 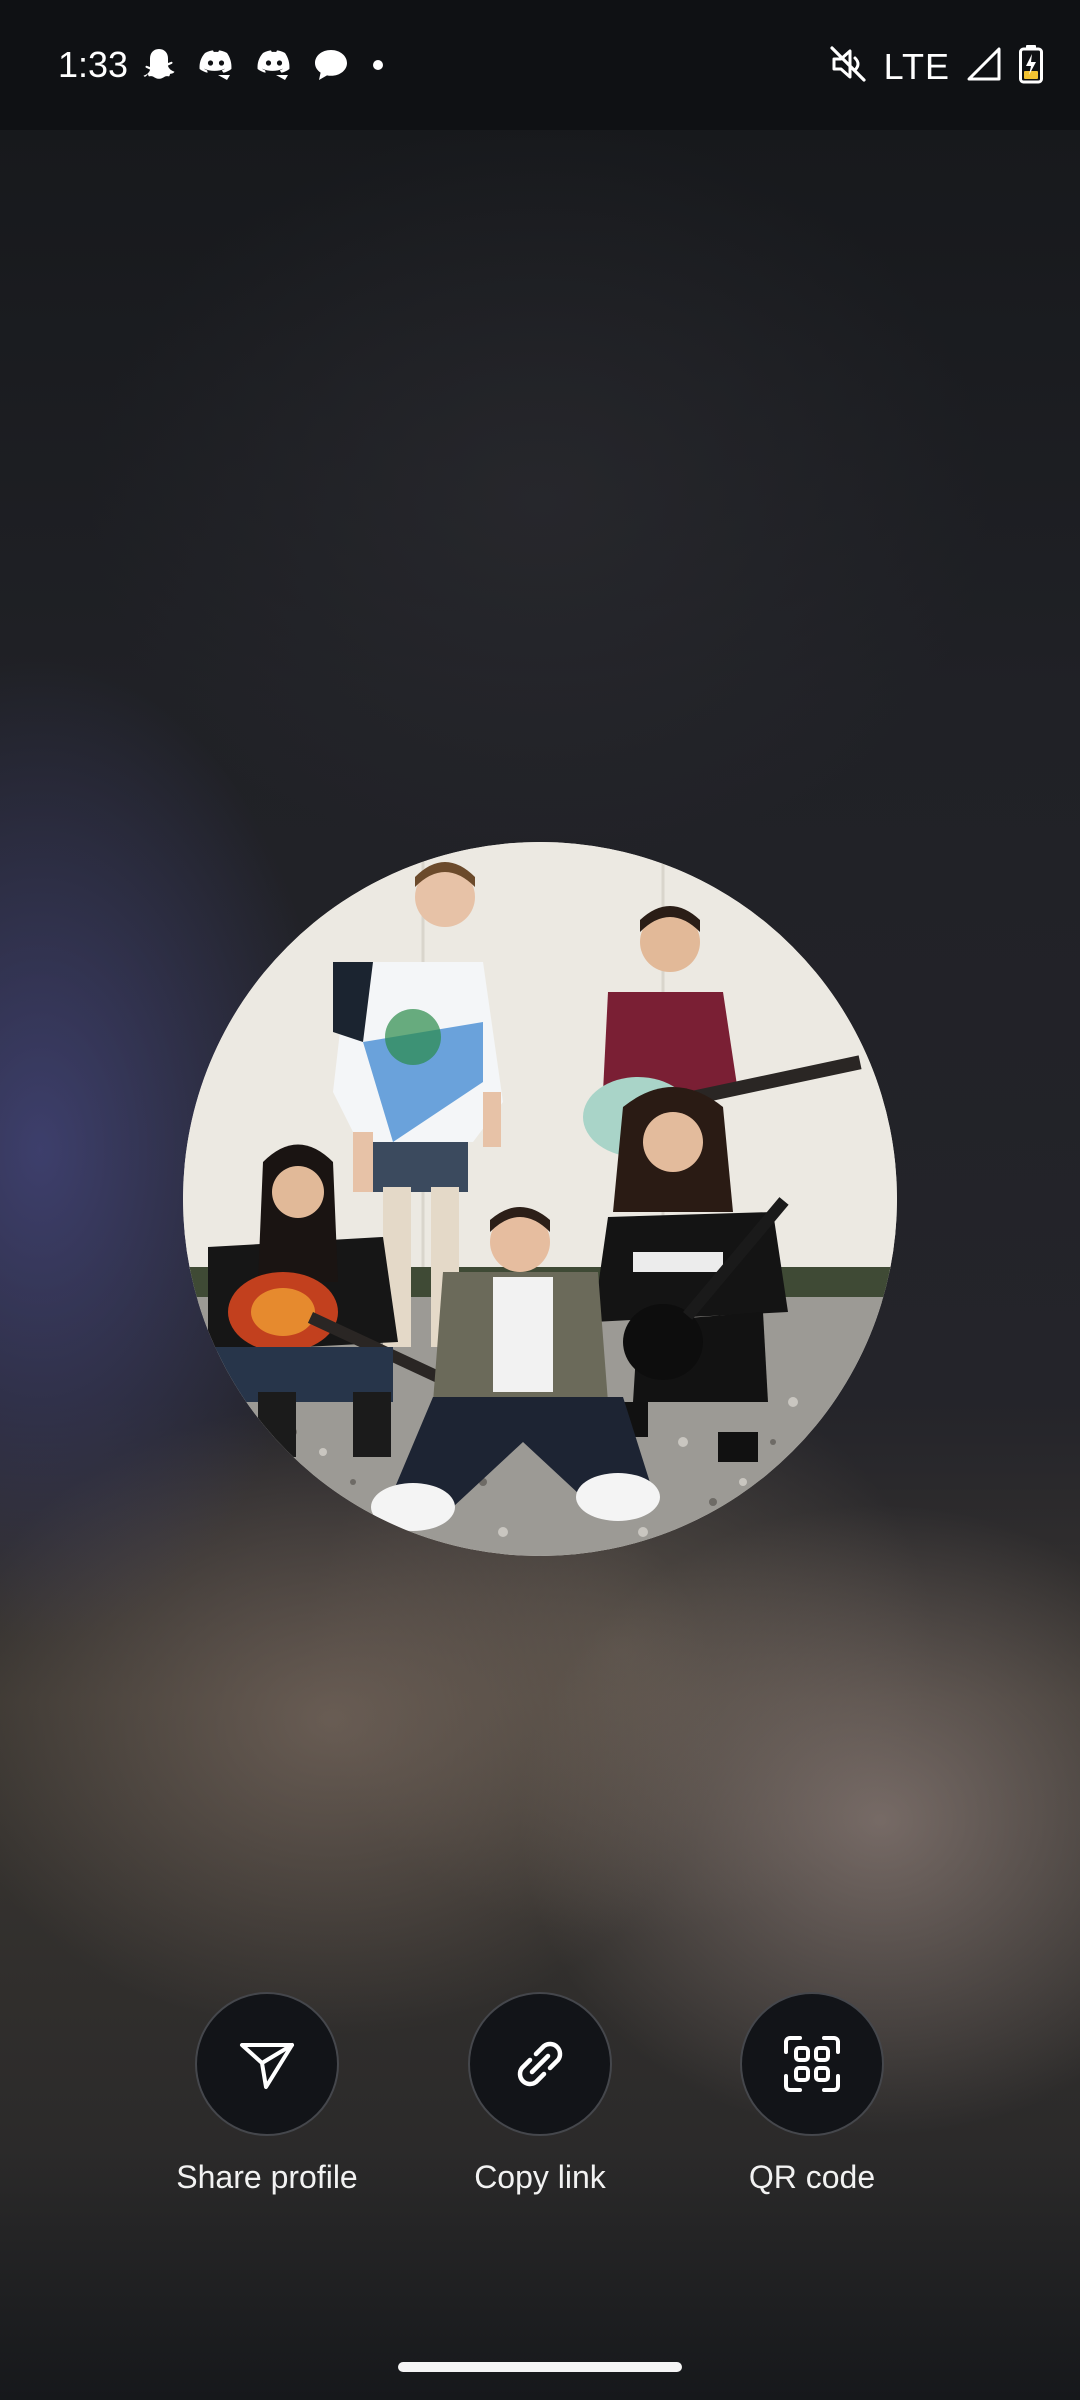 I want to click on status-time: 1:33, so click(x=93, y=64).